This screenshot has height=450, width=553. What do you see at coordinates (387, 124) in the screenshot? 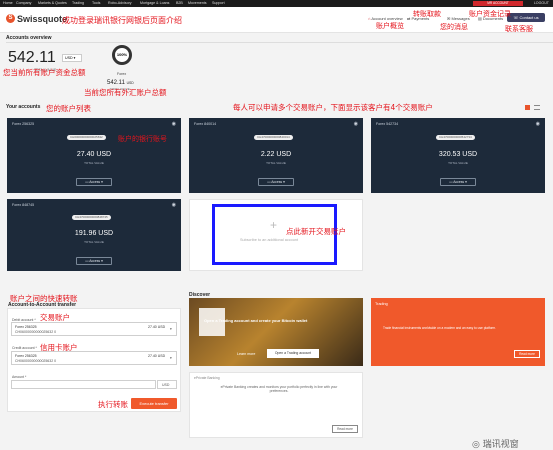
I see `account-id: Forex 542734` at bounding box center [387, 124].